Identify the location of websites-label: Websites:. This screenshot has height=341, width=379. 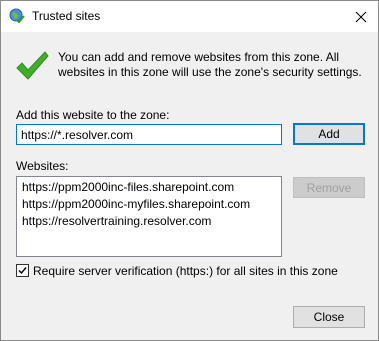
(42, 166).